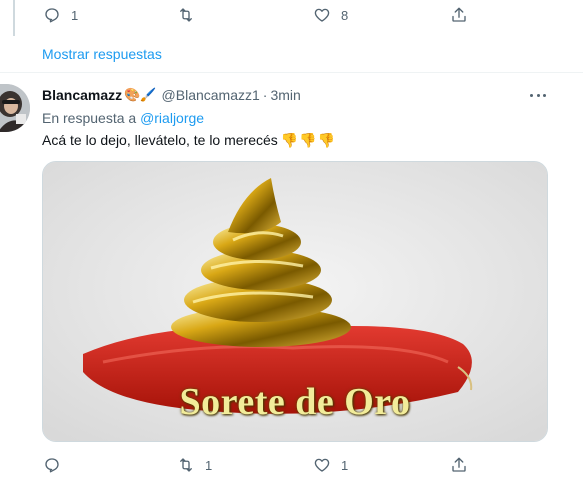 The width and height of the screenshot is (583, 477). Describe the element at coordinates (140, 94) in the screenshot. I see `name-emojis: 🎨🖌️` at that location.